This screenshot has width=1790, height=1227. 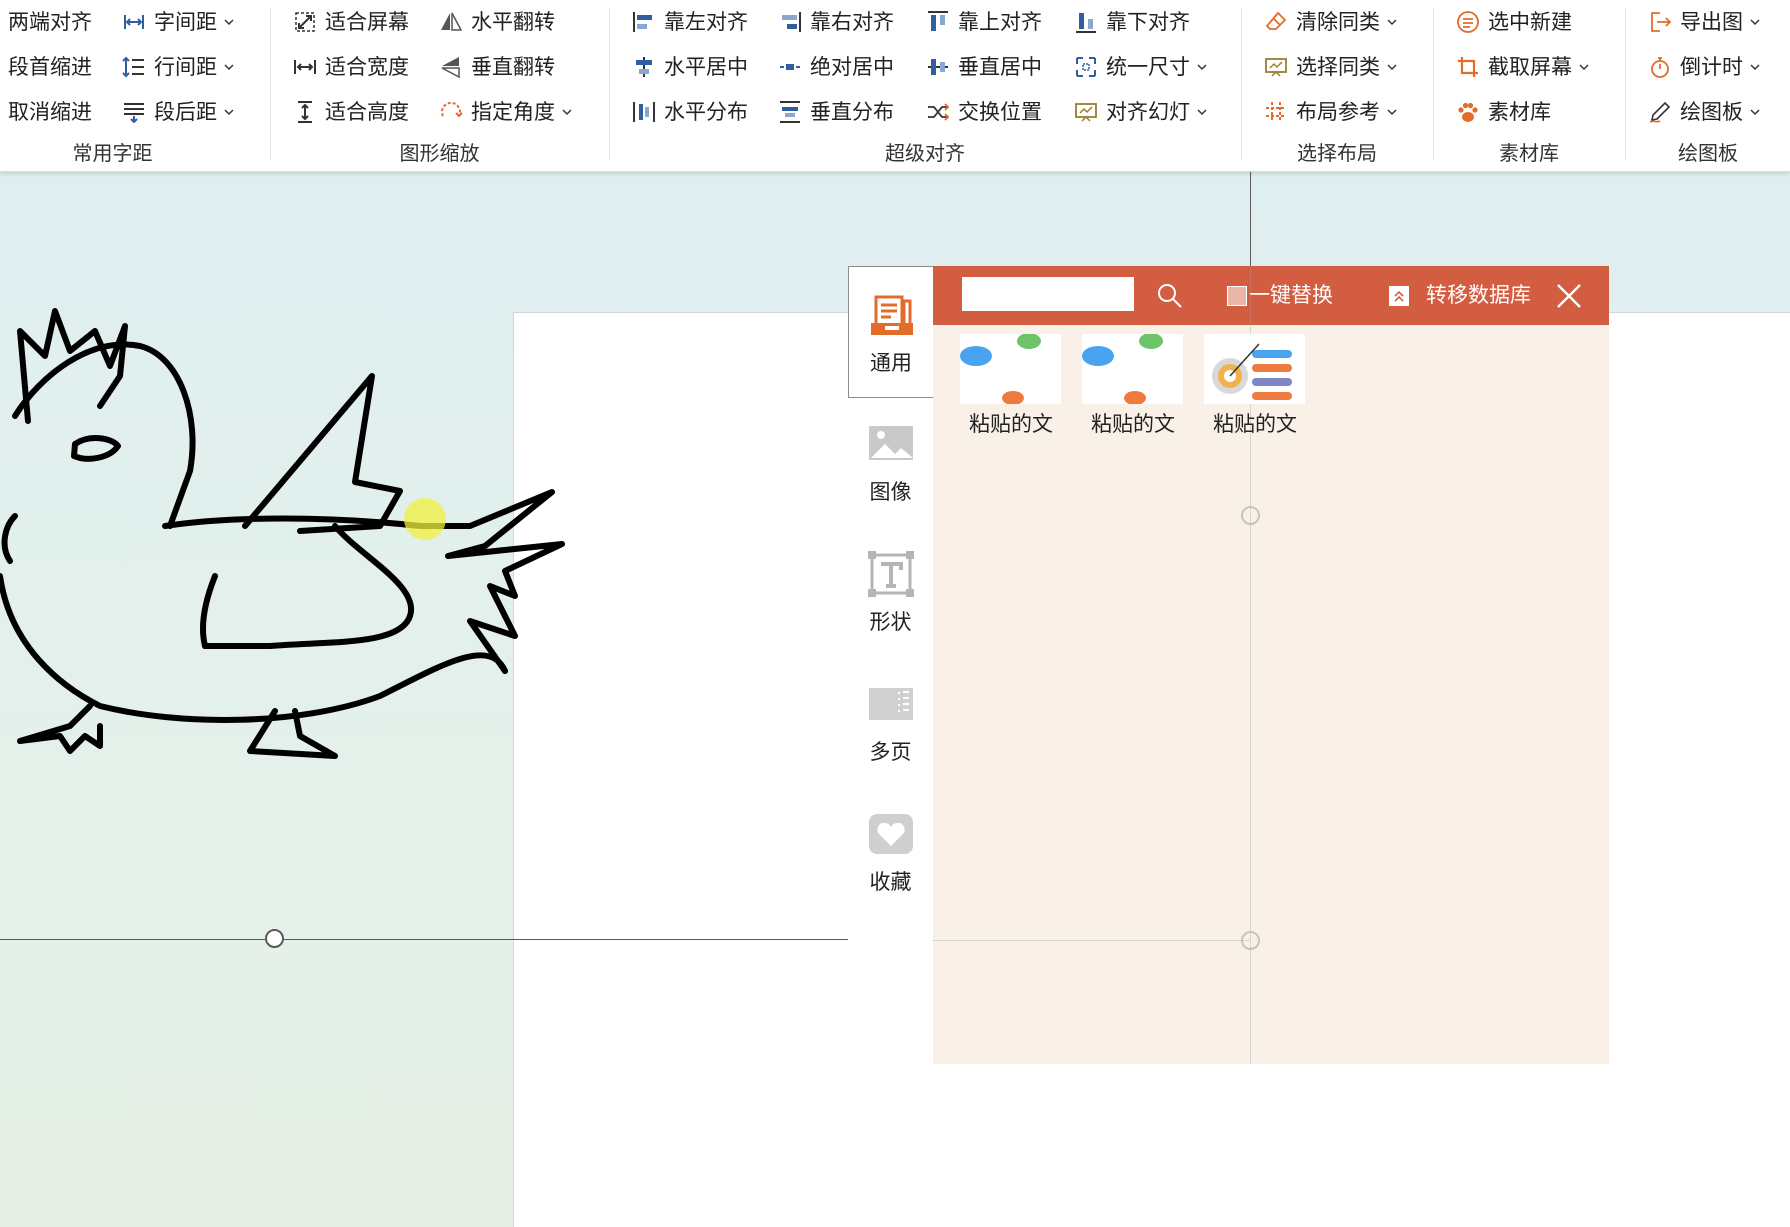 I want to click on center-vertical-icon, so click(x=938, y=67).